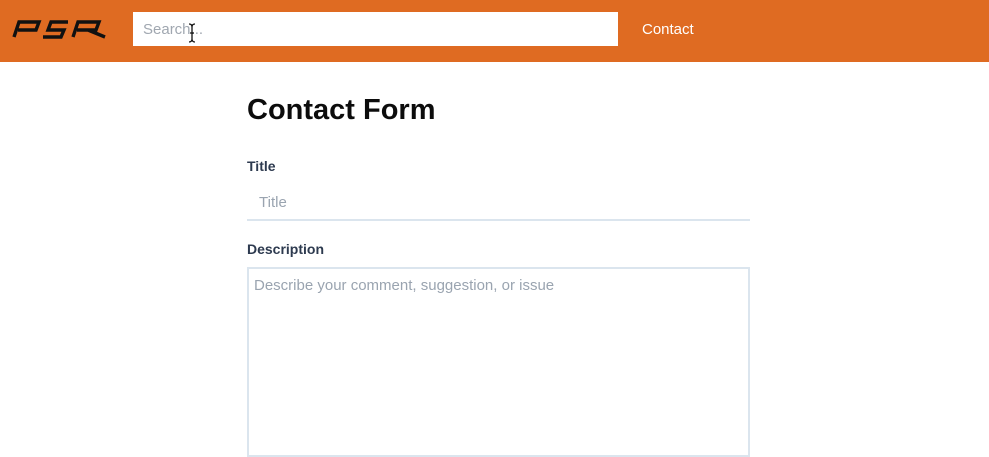 Image resolution: width=989 pixels, height=457 pixels. I want to click on description-label: Description, so click(286, 249).